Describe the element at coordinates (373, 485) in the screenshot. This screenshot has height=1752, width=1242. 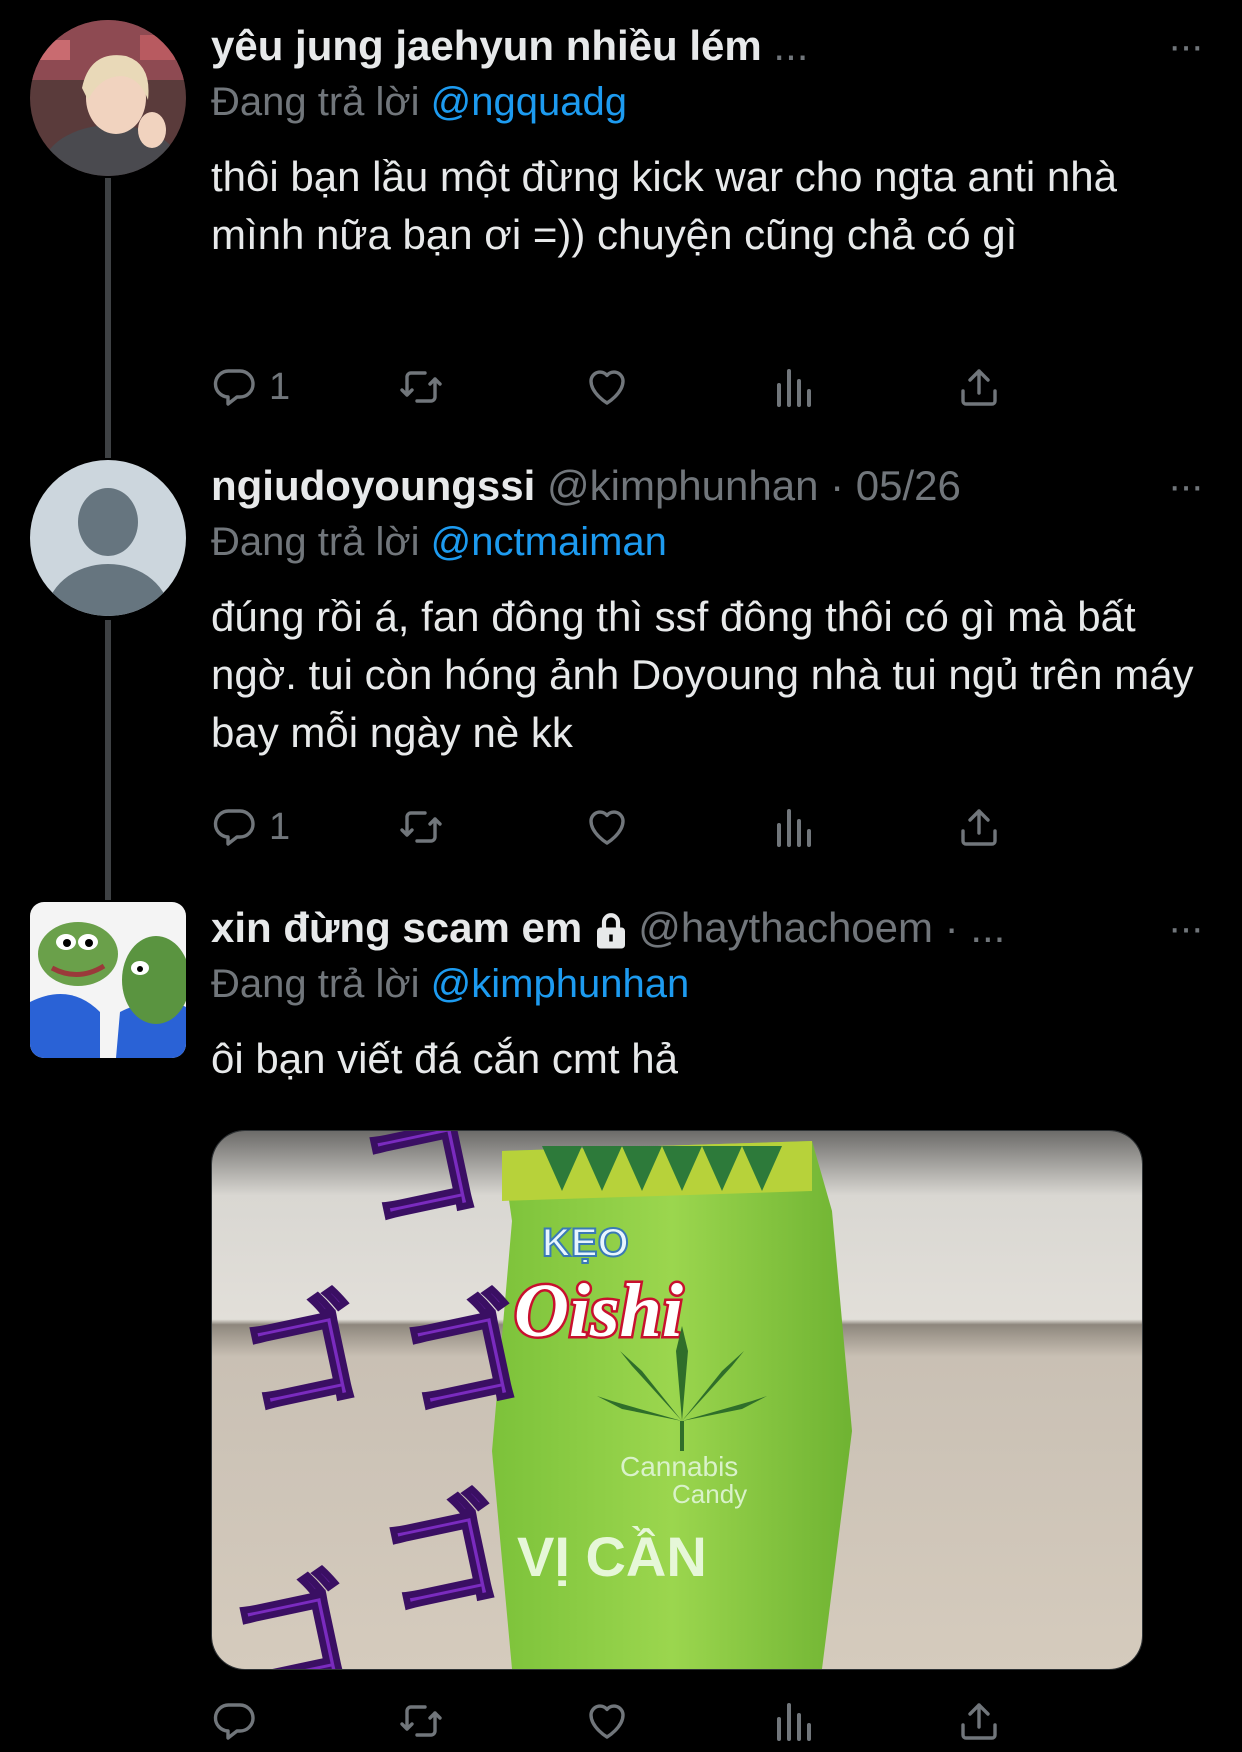
I see `display-name: ngiudoyoungssi` at that location.